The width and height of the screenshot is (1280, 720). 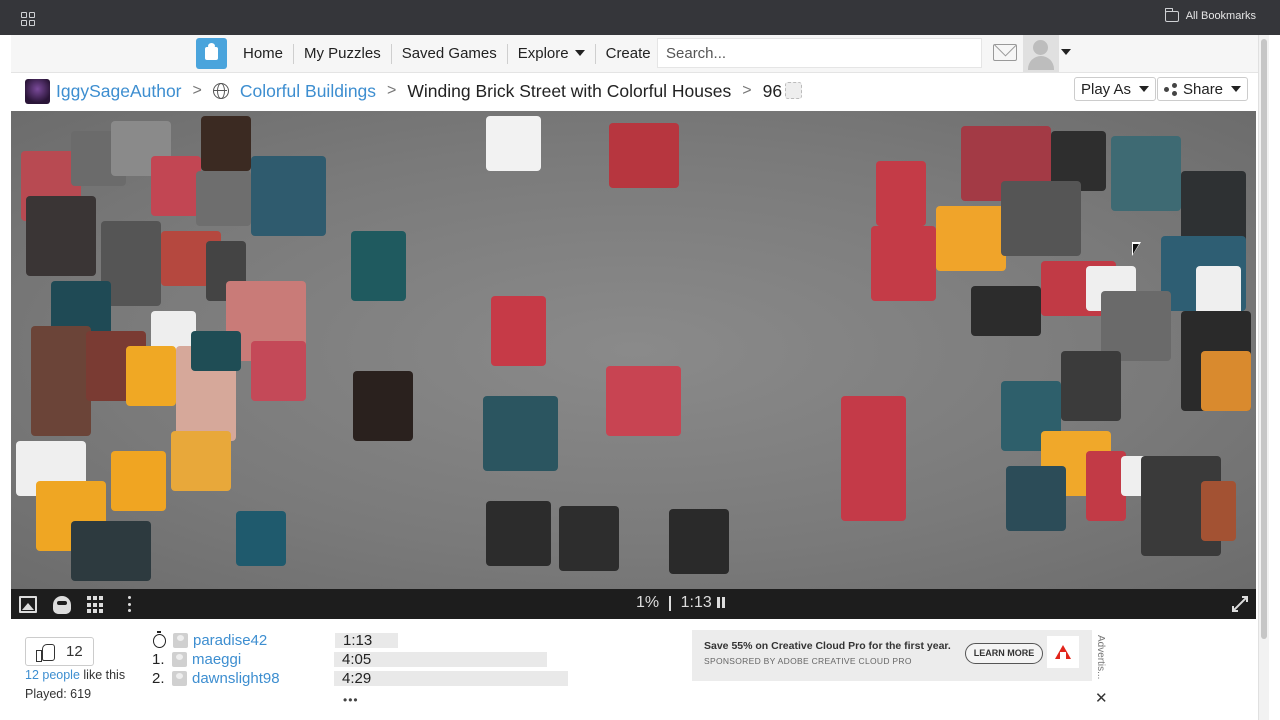 What do you see at coordinates (1101, 698) in the screenshot?
I see `close-icon: ✕` at bounding box center [1101, 698].